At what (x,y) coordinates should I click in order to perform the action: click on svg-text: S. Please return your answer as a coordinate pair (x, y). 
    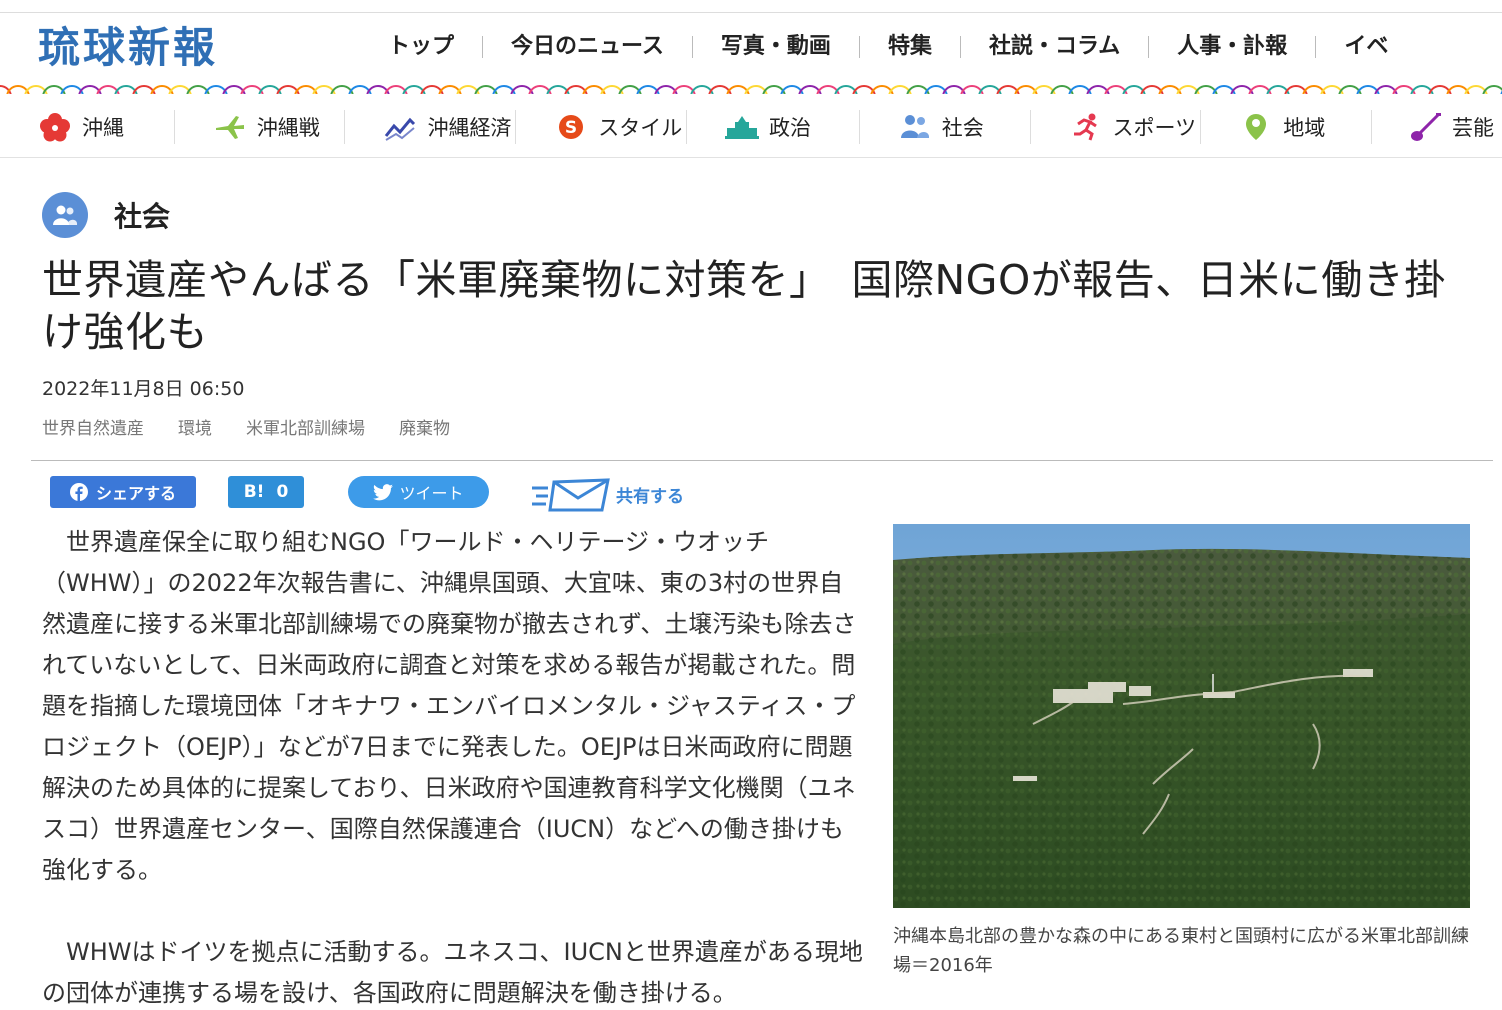
    Looking at the image, I should click on (571, 128).